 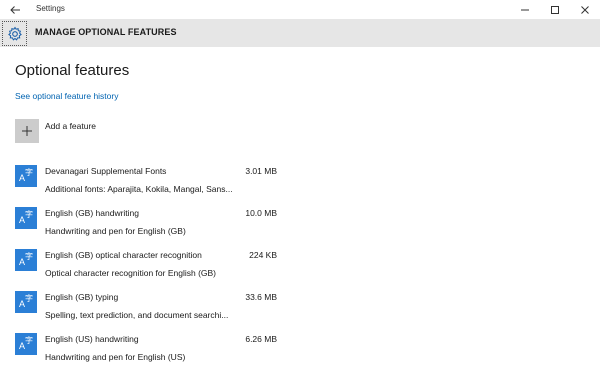 What do you see at coordinates (261, 339) in the screenshot?
I see `feature-size: 6.26 MB` at bounding box center [261, 339].